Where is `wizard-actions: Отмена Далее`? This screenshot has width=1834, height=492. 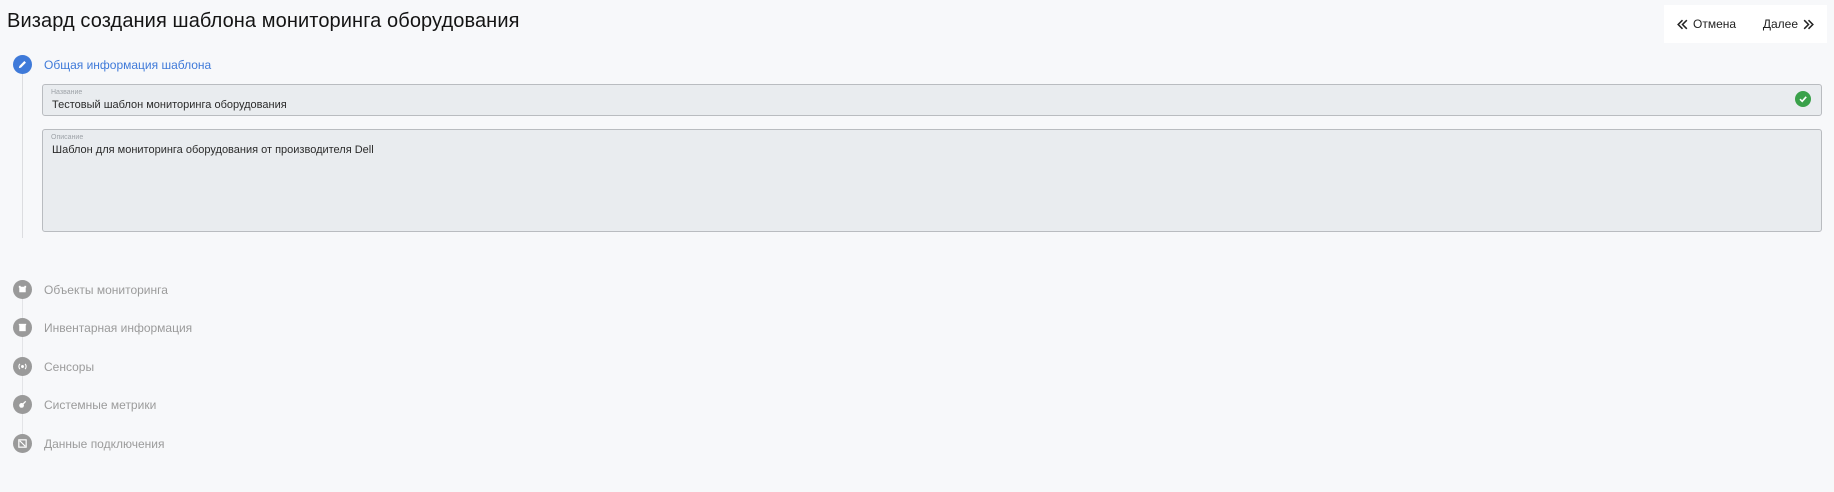
wizard-actions: Отмена Далее is located at coordinates (1745, 24).